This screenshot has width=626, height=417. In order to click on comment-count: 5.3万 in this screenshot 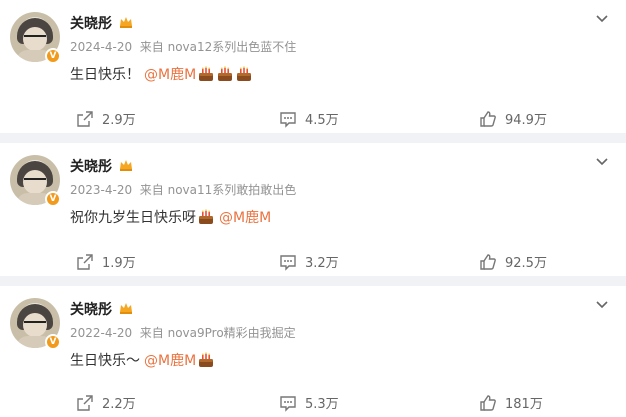, I will do `click(322, 404)`.